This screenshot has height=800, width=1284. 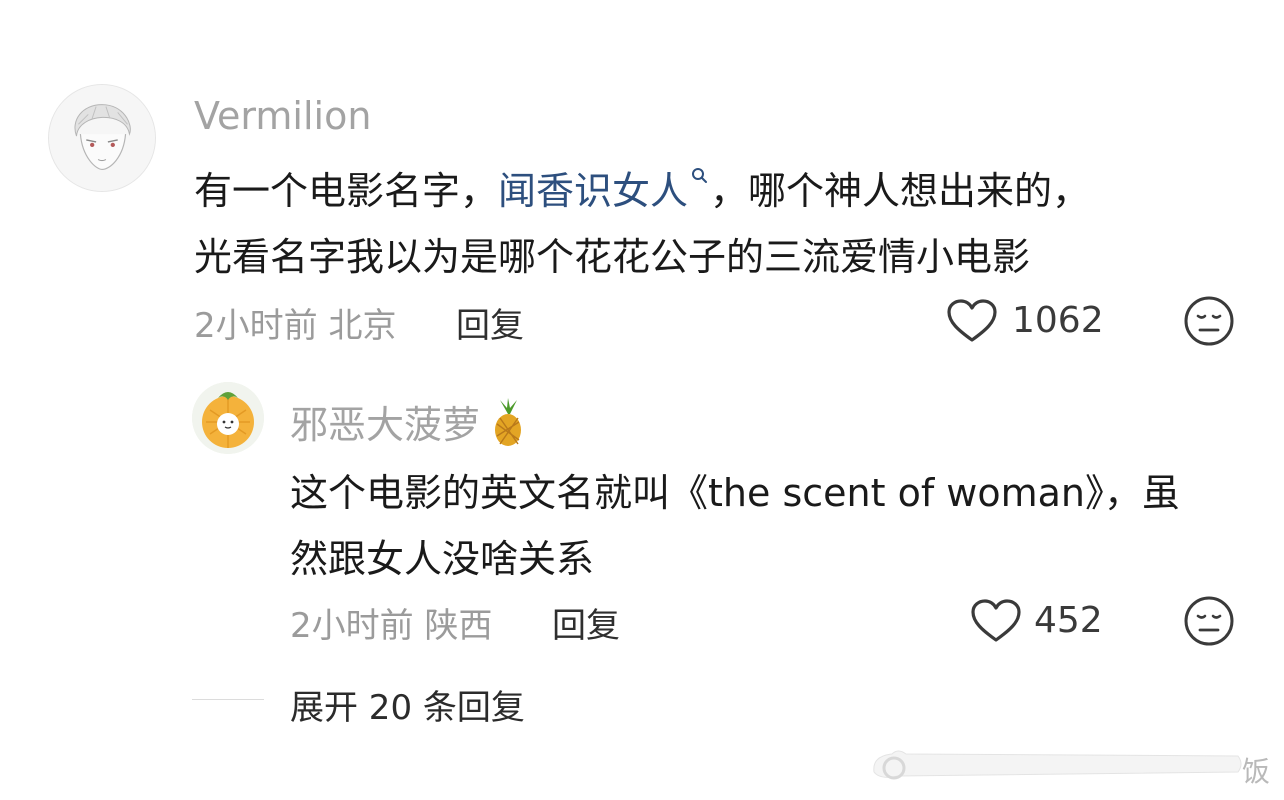 What do you see at coordinates (612, 257) in the screenshot?
I see `comment-text-line-2: 光看名字我以为是哪个花花公子的三流爱情小电影` at bounding box center [612, 257].